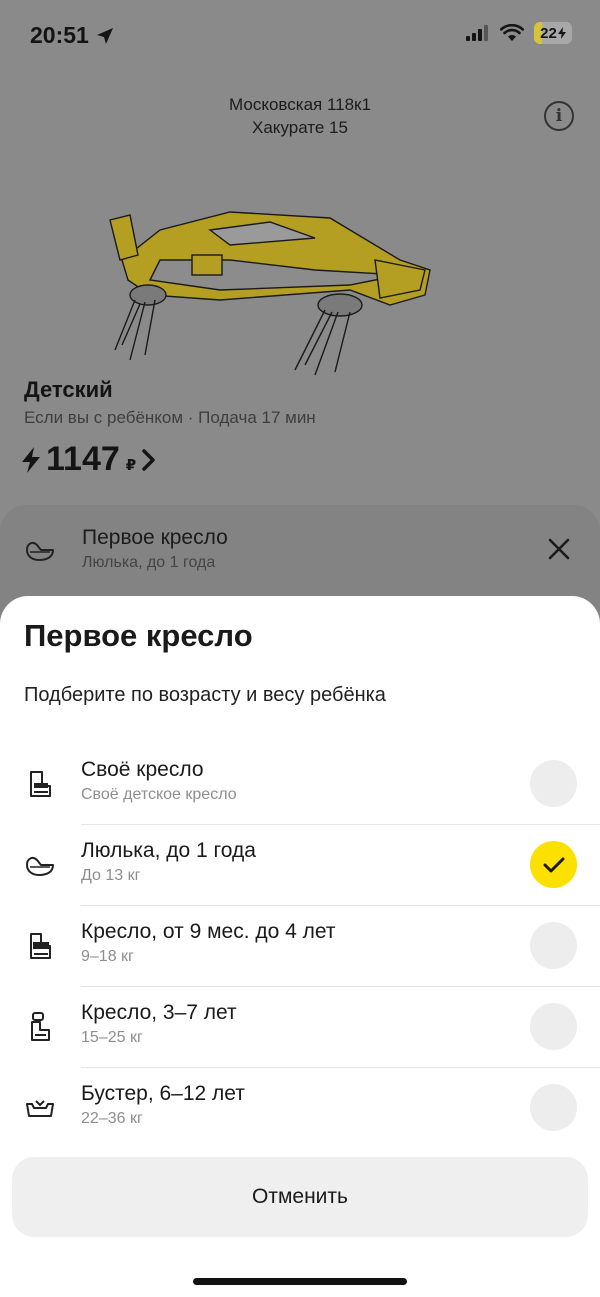 The width and height of the screenshot is (600, 1297). I want to click on chevron-right-icon, so click(148, 459).